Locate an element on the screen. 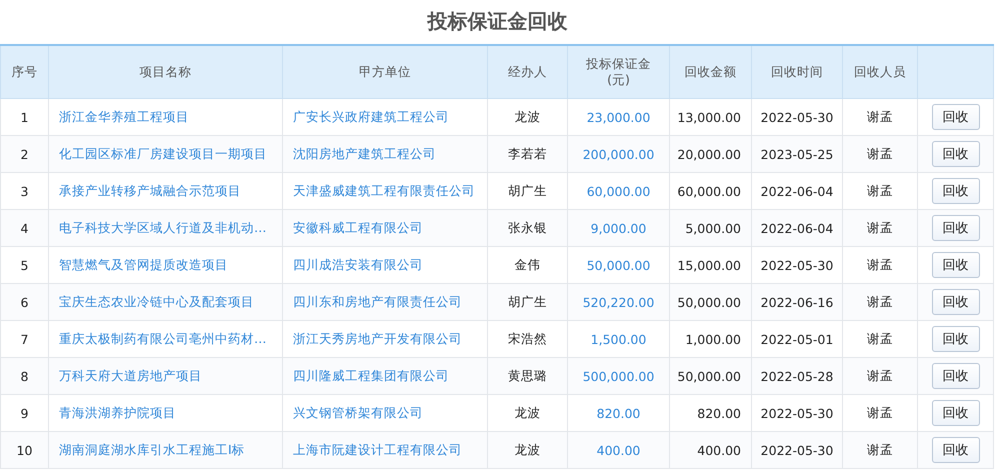 The width and height of the screenshot is (995, 470). column-header: 投标保证金 (元) is located at coordinates (619, 71).